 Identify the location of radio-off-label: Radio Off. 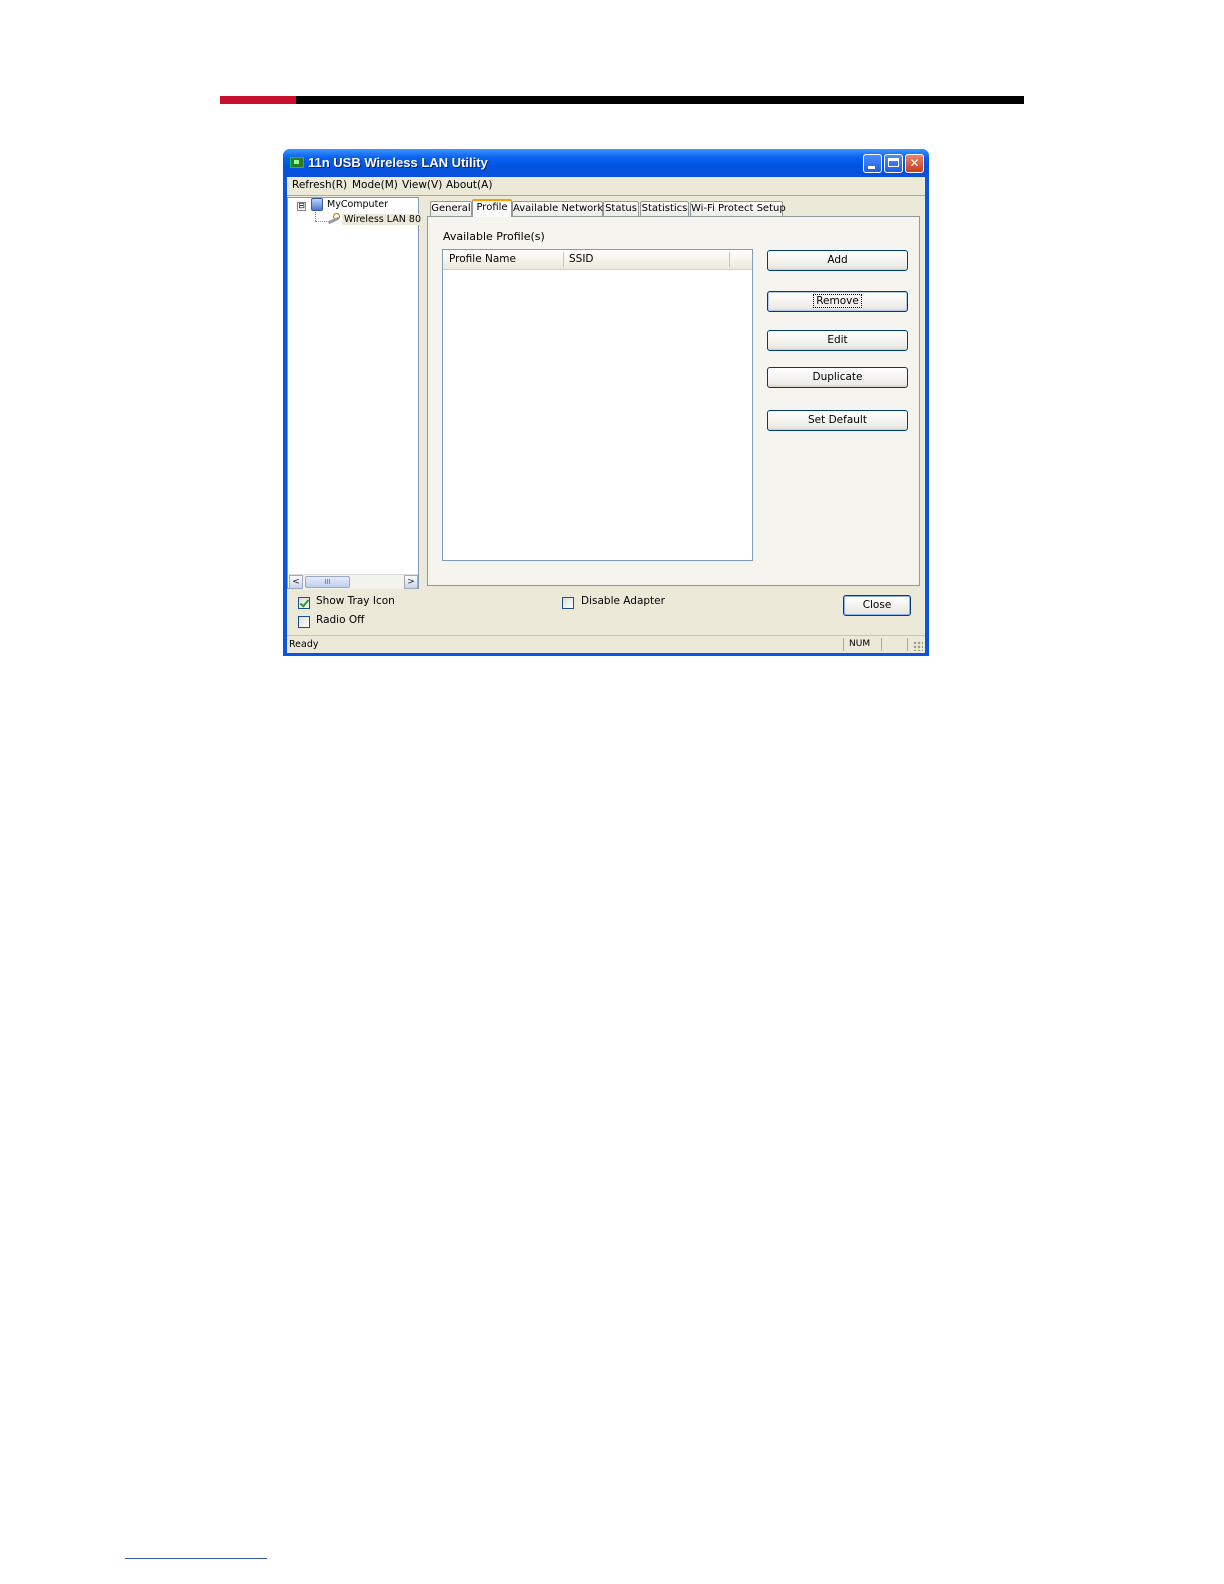
(340, 620).